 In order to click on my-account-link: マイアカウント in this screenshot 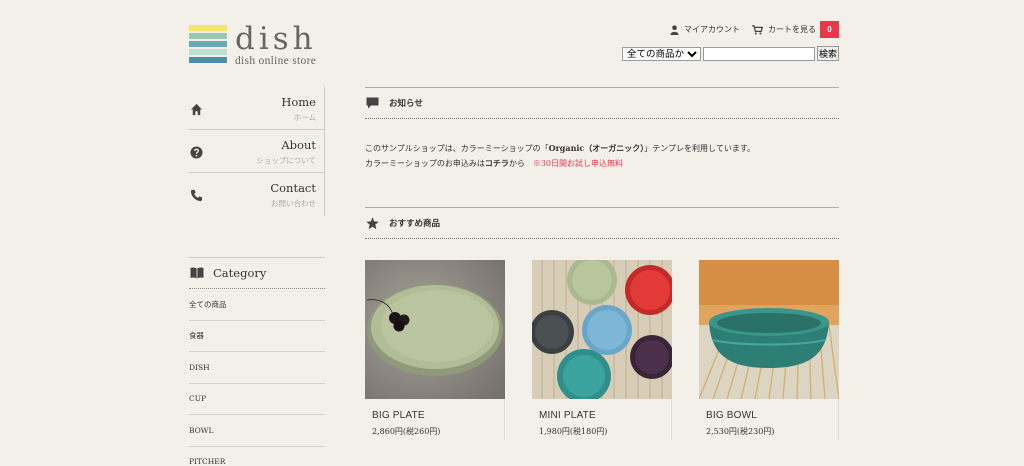, I will do `click(705, 29)`.